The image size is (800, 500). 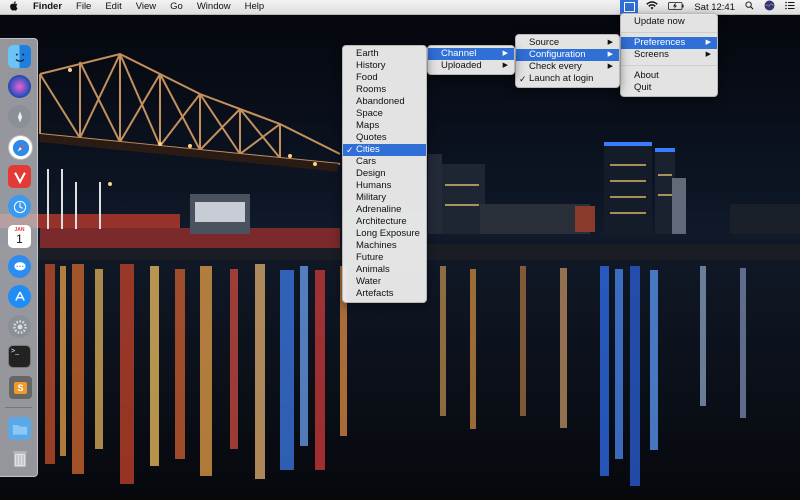 I want to click on menu-item-preferences: Preferences ▶, so click(x=669, y=43).